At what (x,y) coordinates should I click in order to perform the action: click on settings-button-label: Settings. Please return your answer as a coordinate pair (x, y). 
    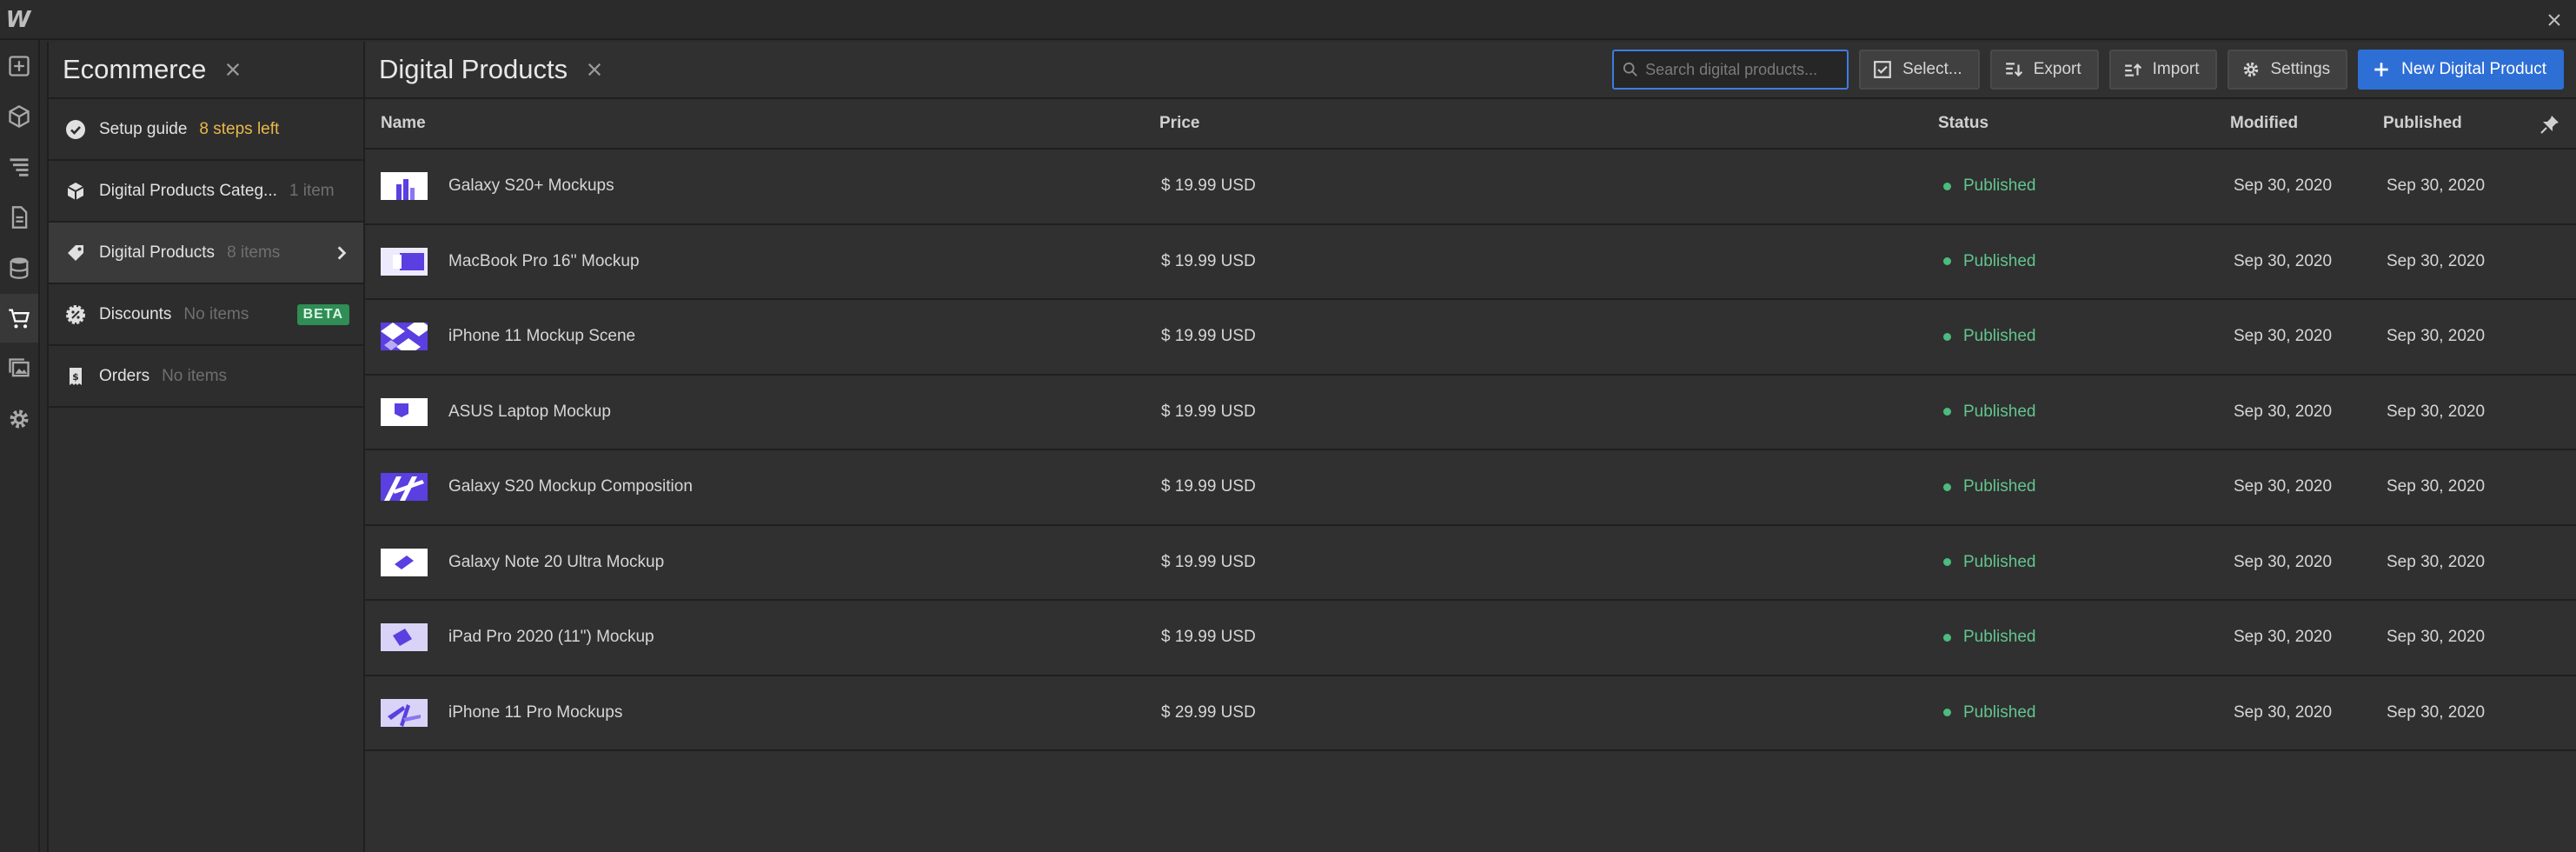
    Looking at the image, I should click on (2300, 69).